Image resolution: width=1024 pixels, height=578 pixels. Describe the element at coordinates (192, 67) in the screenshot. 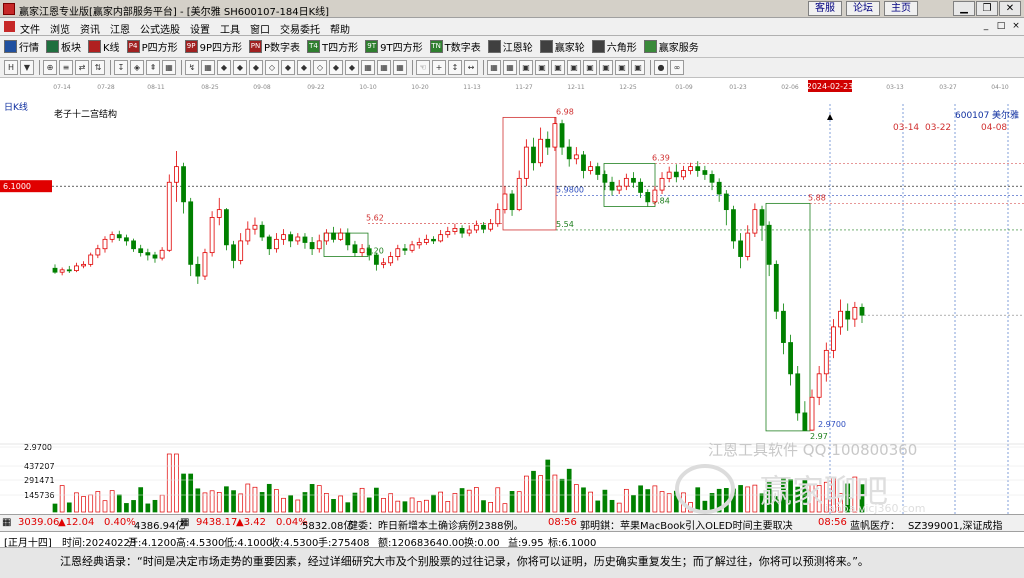

I see `drawing-tool-10-icon: ↯` at that location.